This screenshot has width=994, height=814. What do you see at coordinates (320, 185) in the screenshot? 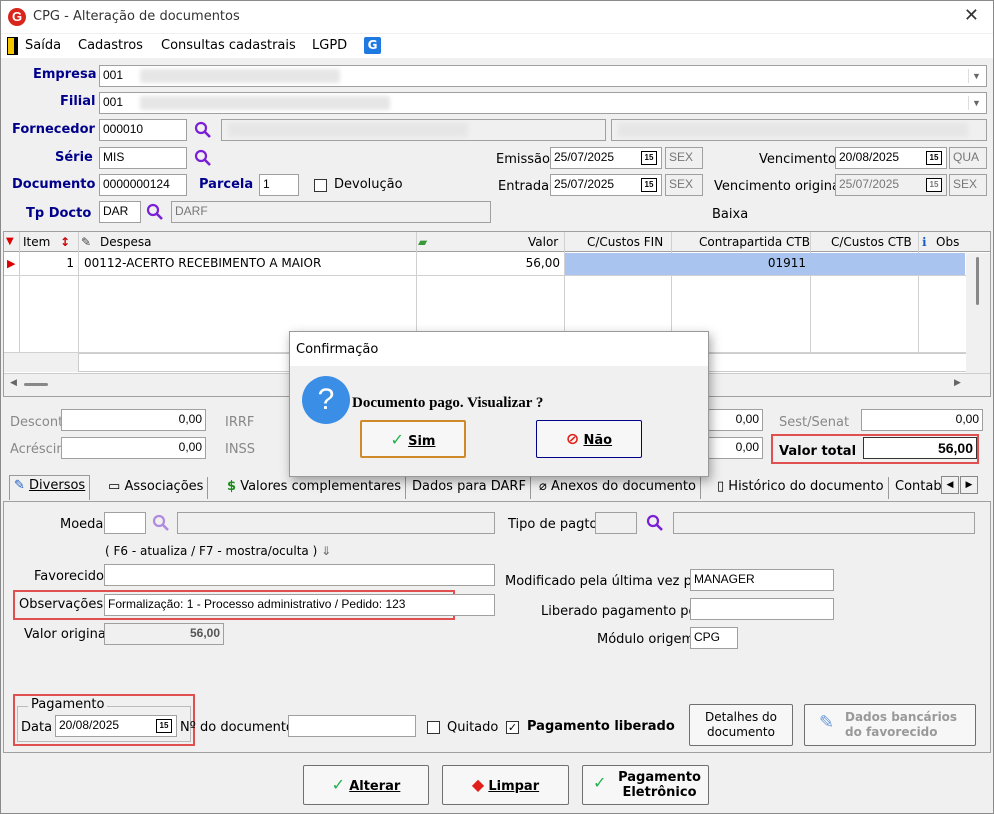
I see `devolucao-checkbox` at bounding box center [320, 185].